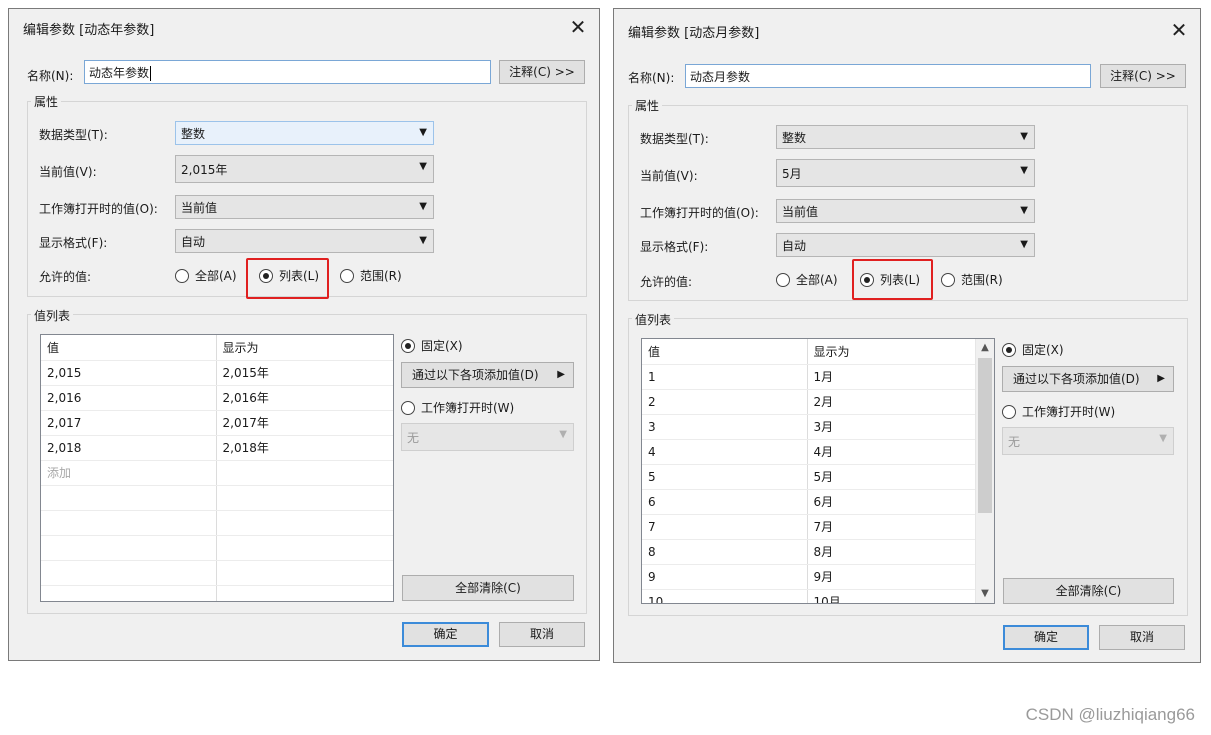 The image size is (1211, 735). What do you see at coordinates (891, 527) in the screenshot?
I see `cell-display: 7月` at bounding box center [891, 527].